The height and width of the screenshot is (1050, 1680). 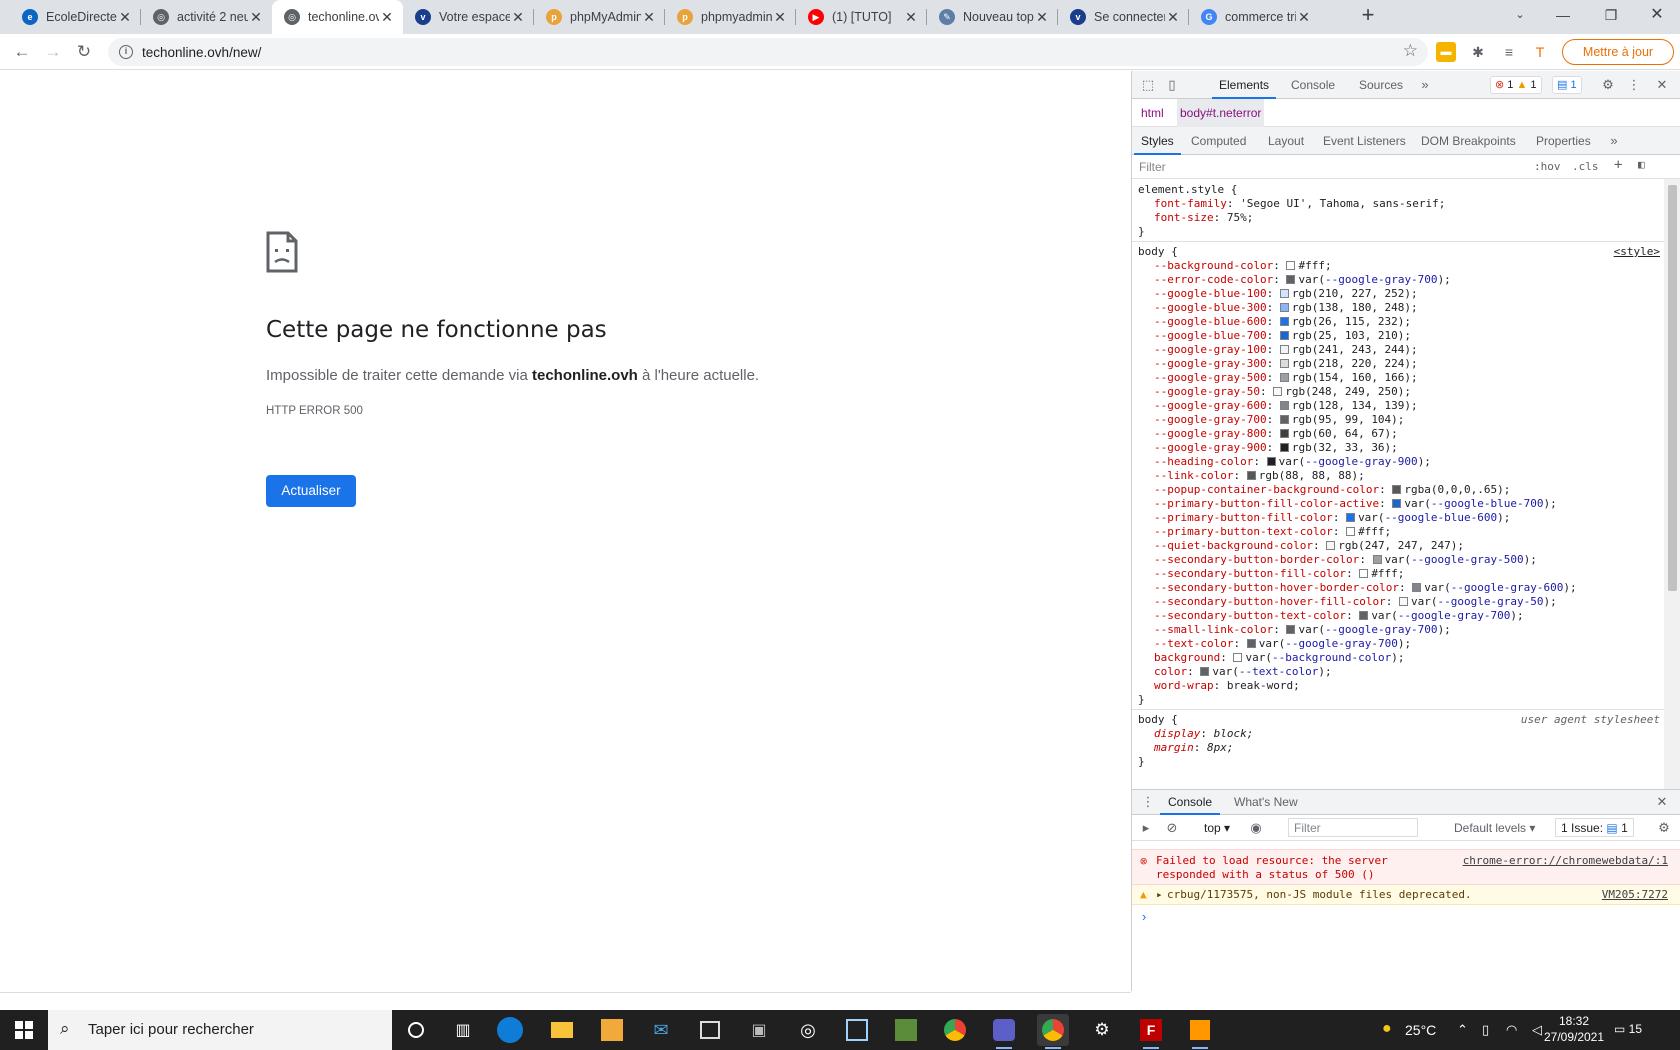 I want to click on css-property-value: rgb(247, 247, 247);, so click(x=1401, y=545).